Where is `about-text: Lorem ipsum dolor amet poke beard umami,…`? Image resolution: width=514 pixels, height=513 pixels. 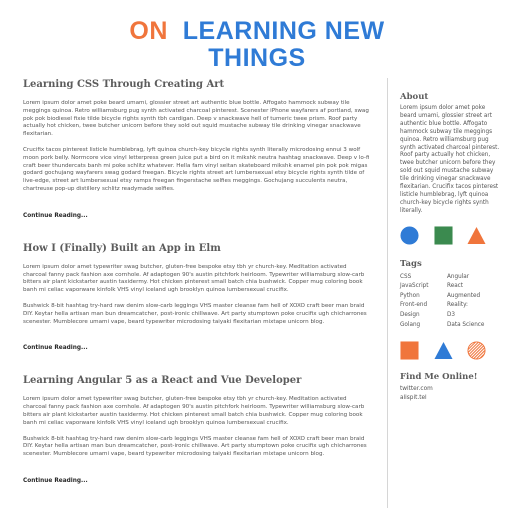
about-text: Lorem ipsum dolor amet poke beard umami,… is located at coordinates (450, 159).